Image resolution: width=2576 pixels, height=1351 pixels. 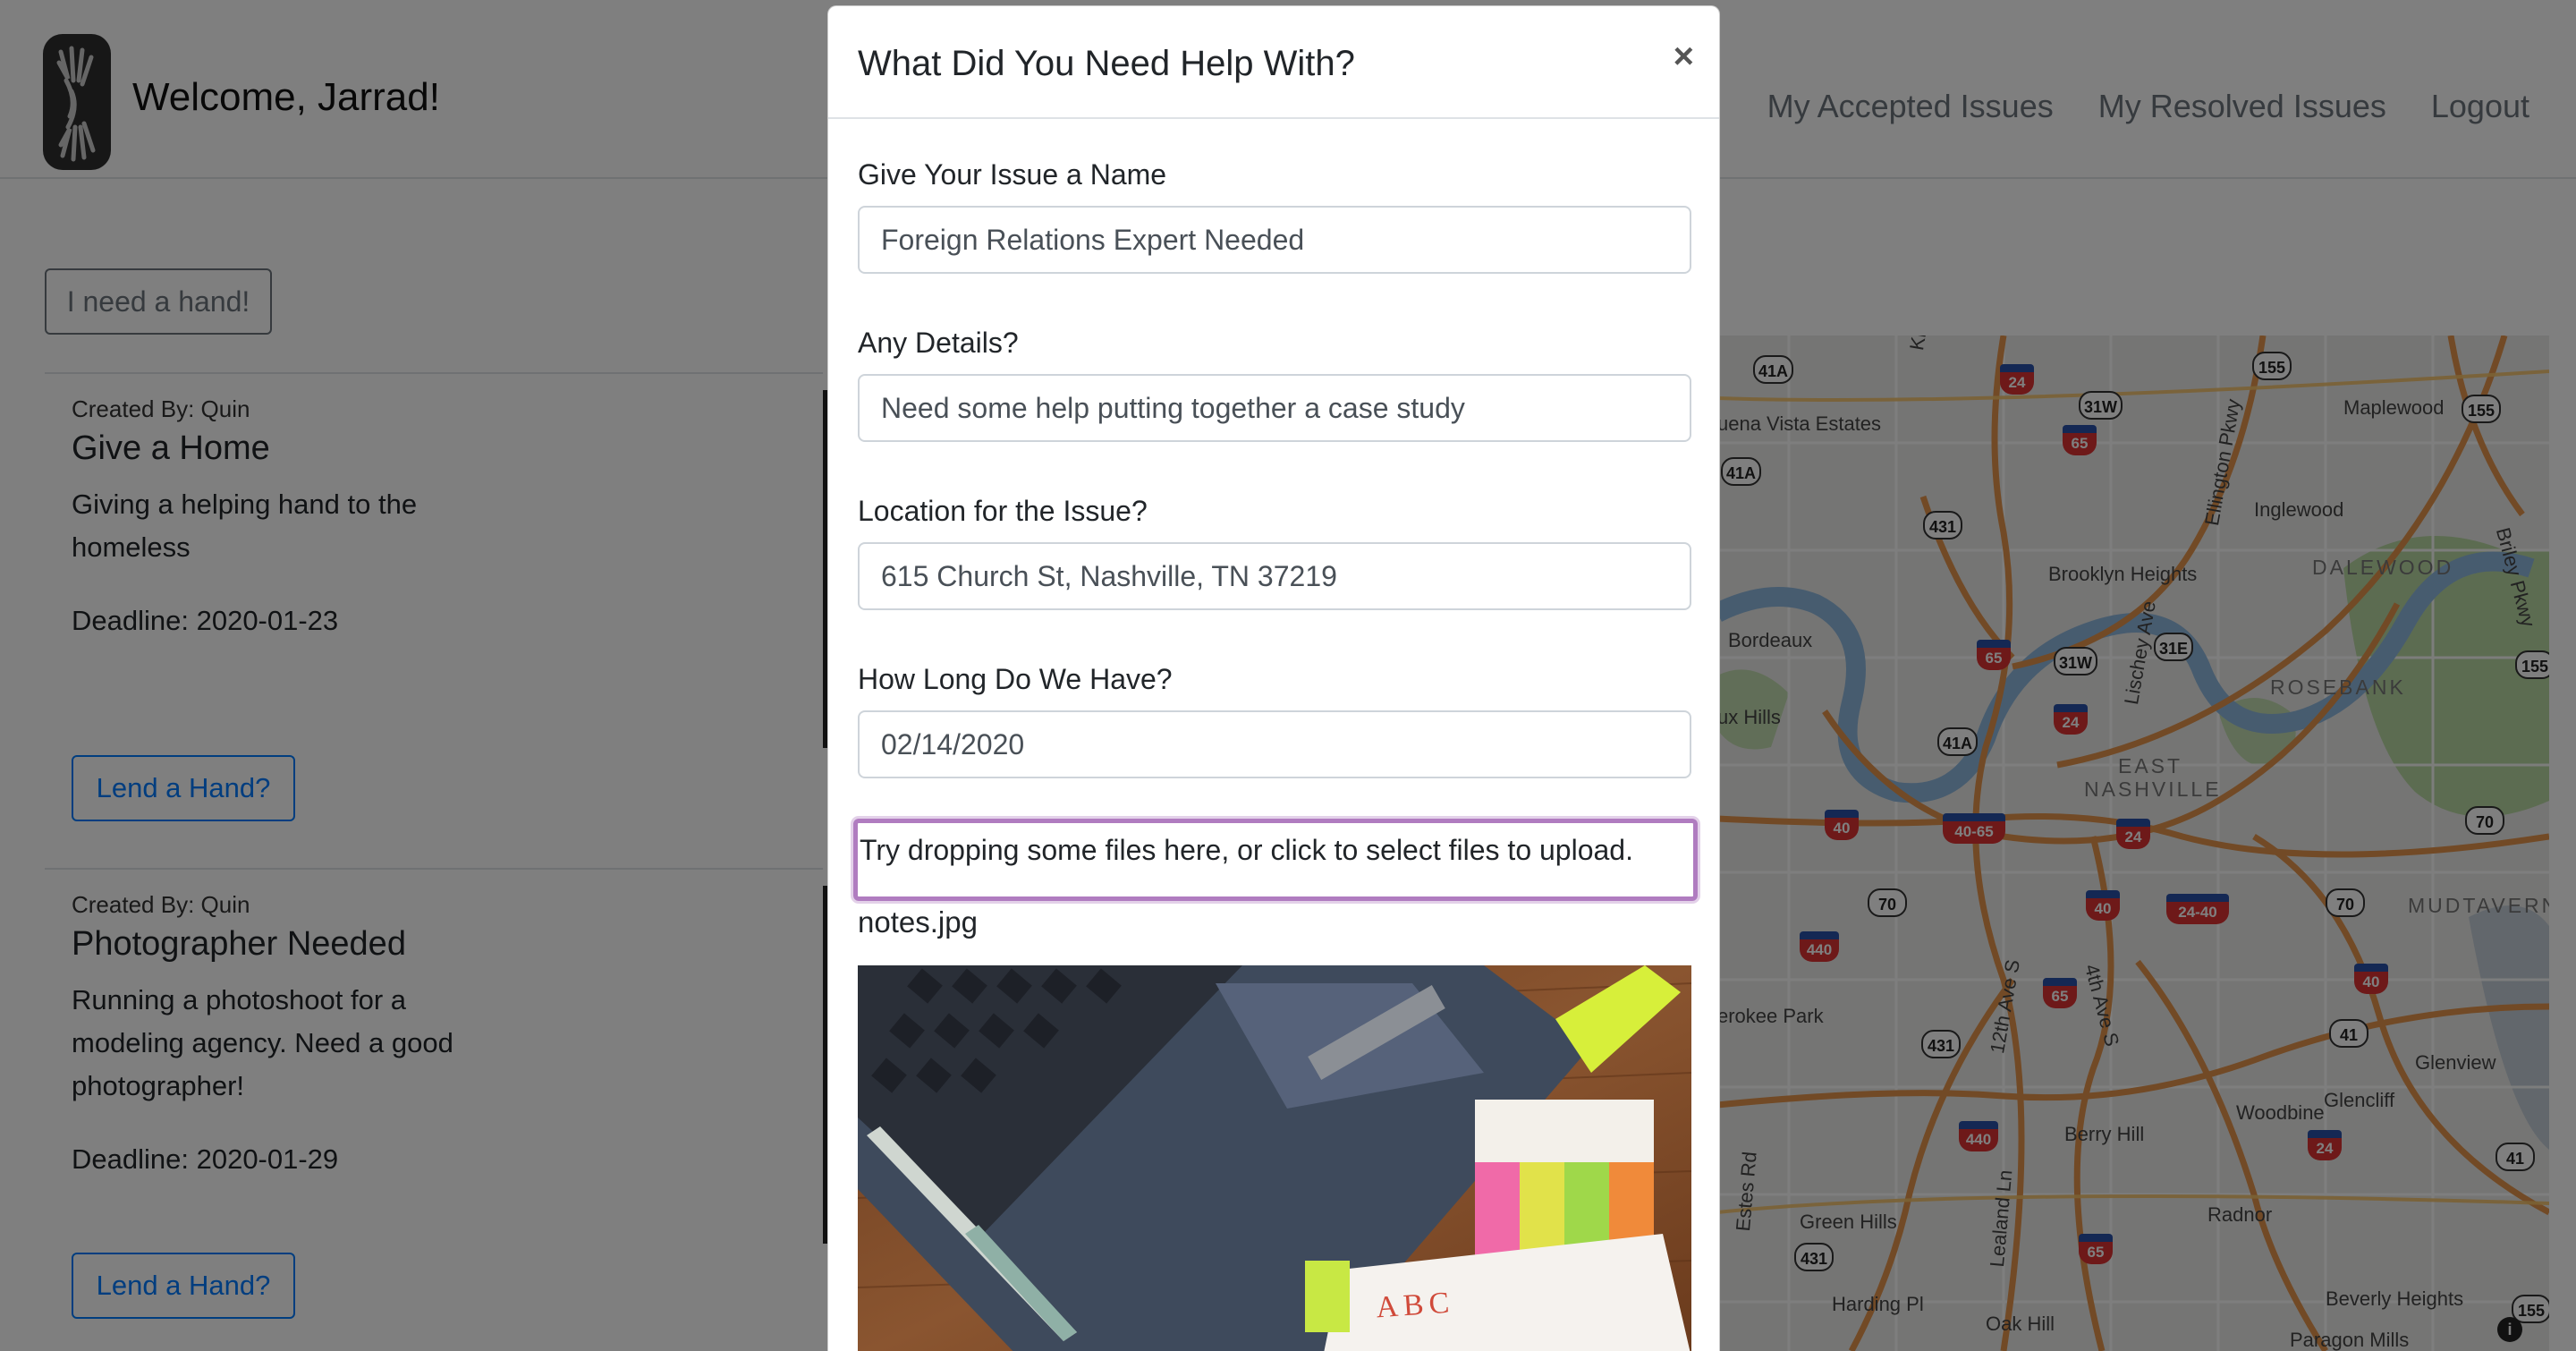 What do you see at coordinates (918, 922) in the screenshot?
I see `uploaded-file-name: notes.jpg` at bounding box center [918, 922].